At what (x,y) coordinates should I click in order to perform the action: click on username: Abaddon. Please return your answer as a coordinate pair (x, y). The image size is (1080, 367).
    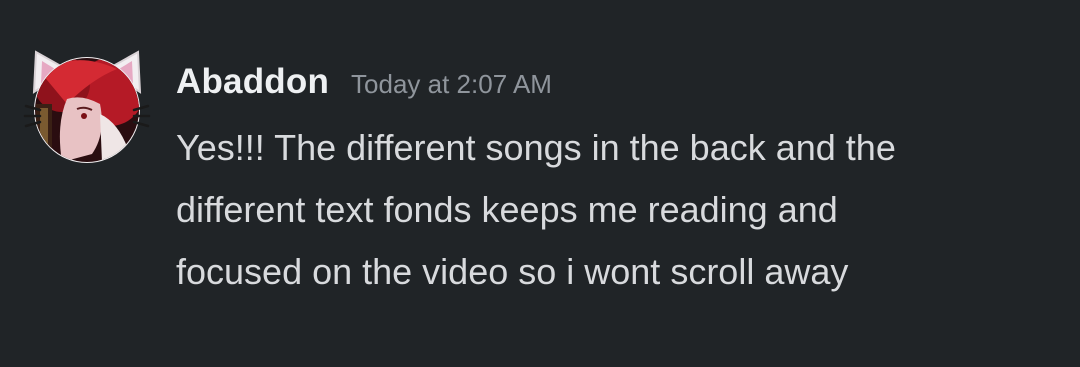
    Looking at the image, I should click on (252, 82).